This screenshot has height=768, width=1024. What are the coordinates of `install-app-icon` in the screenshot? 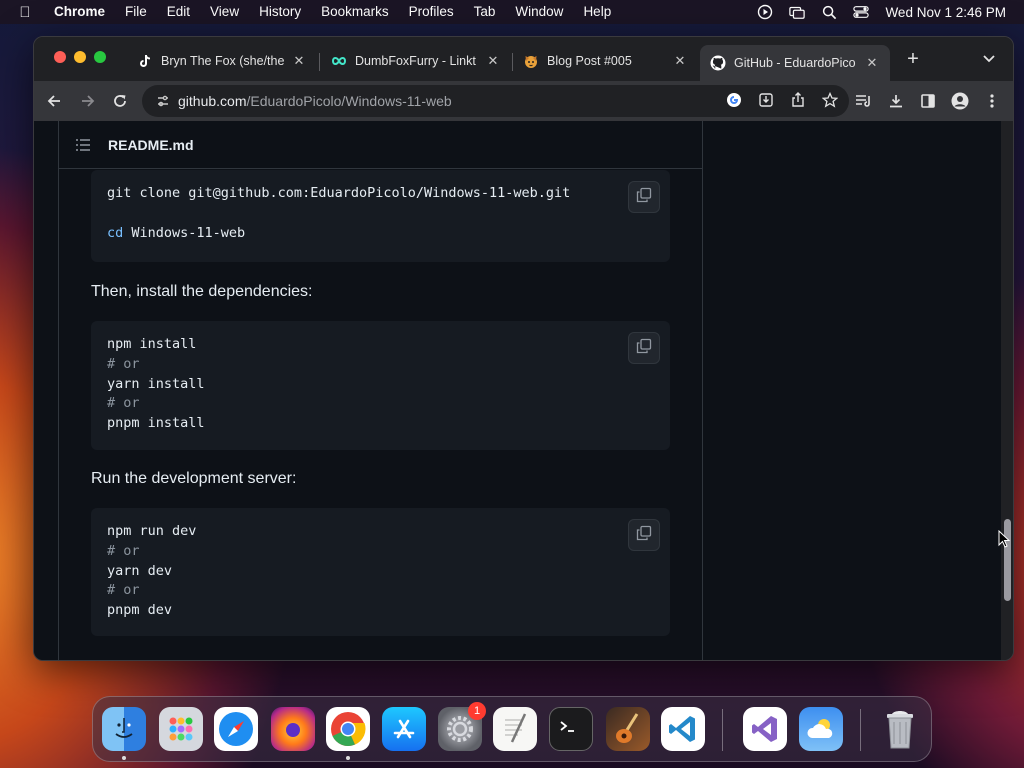 It's located at (766, 100).